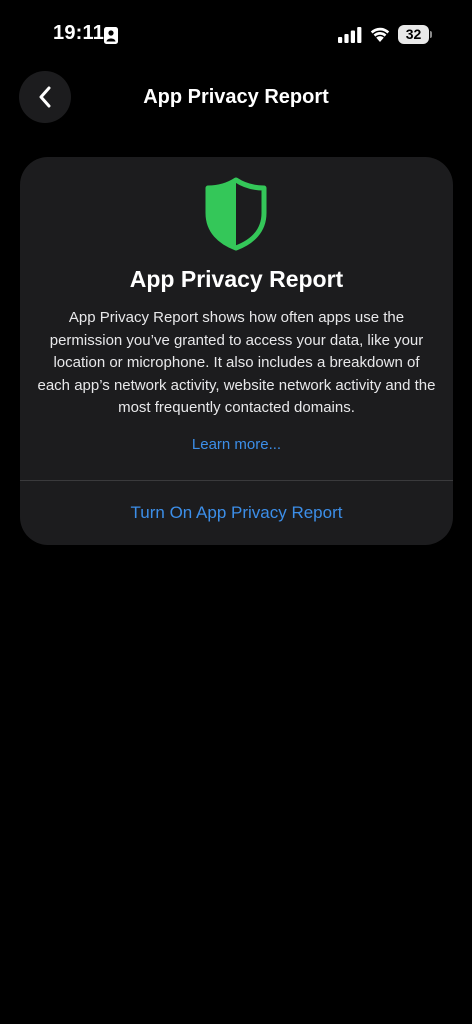  What do you see at coordinates (431, 34) in the screenshot?
I see `battery-cap` at bounding box center [431, 34].